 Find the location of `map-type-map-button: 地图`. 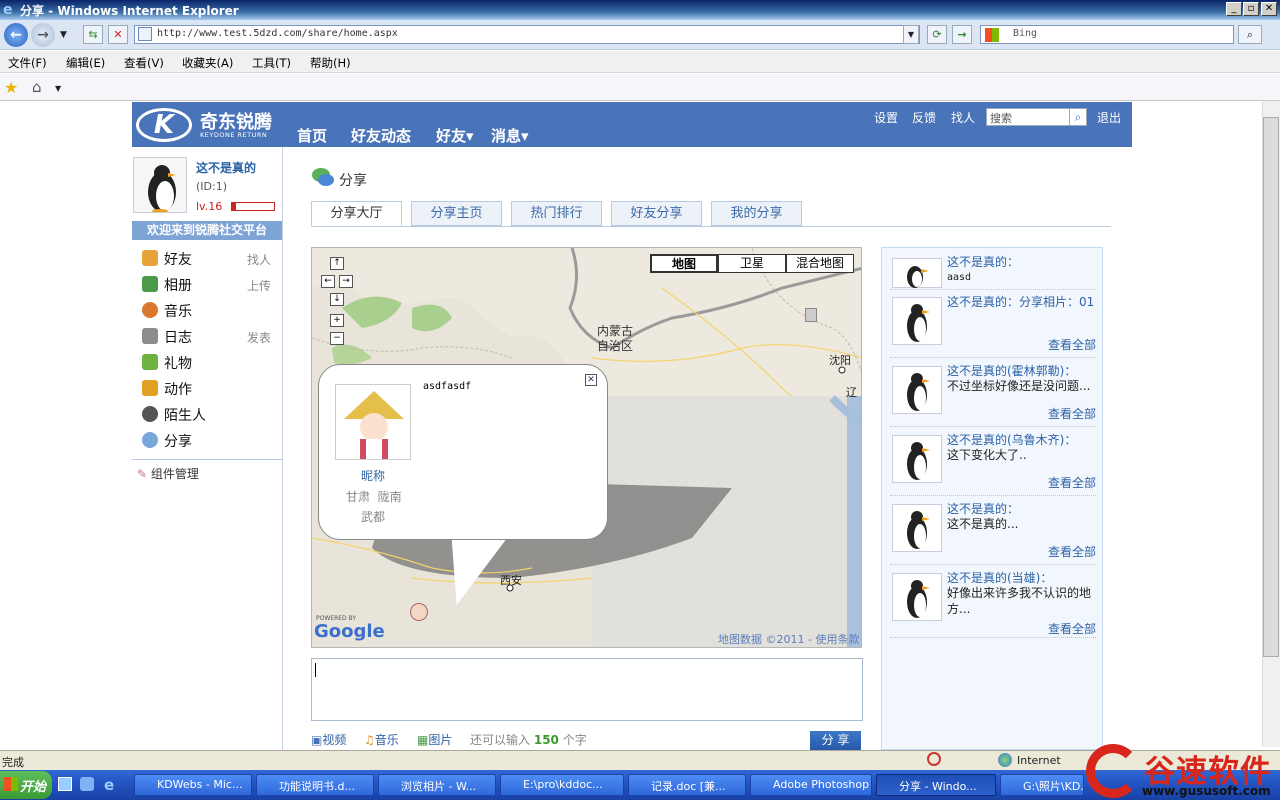

map-type-map-button: 地图 is located at coordinates (684, 263).